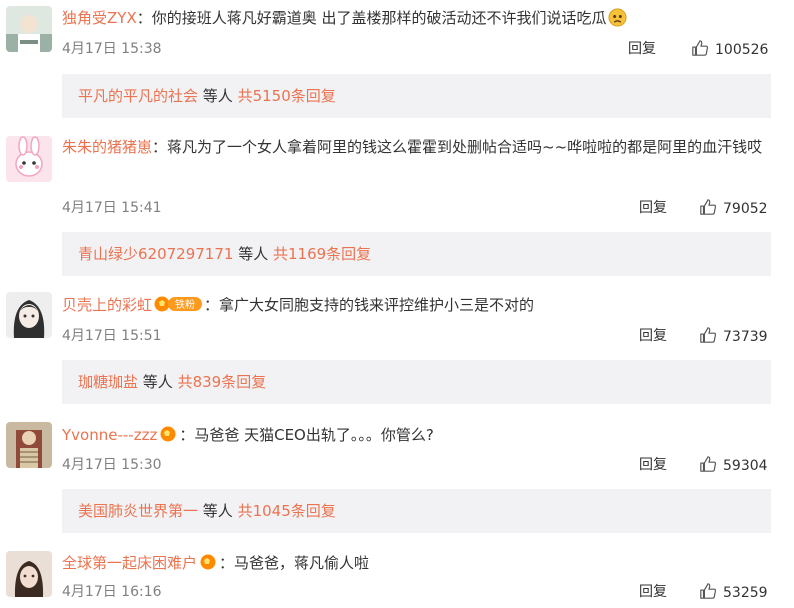  Describe the element at coordinates (322, 254) in the screenshot. I see `reply-count-link: 共1169条回复` at that location.